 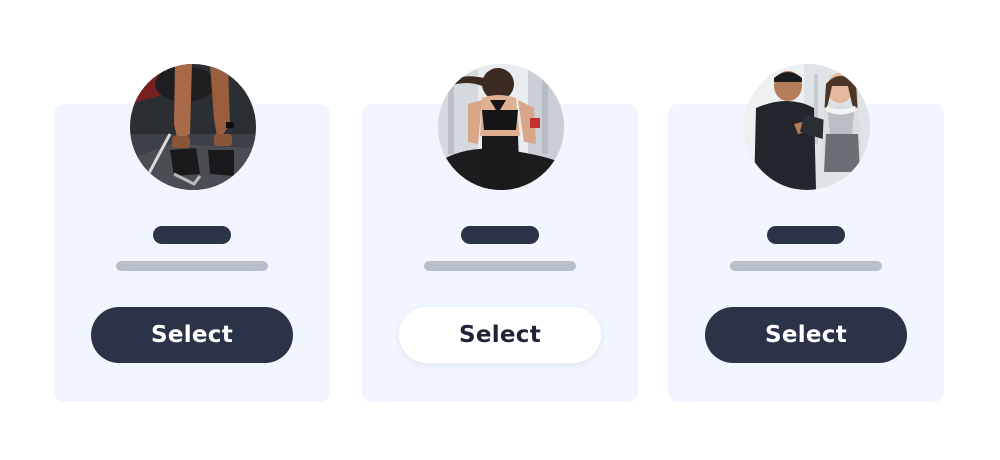 What do you see at coordinates (193, 127) in the screenshot?
I see `workout-photo-icon` at bounding box center [193, 127].